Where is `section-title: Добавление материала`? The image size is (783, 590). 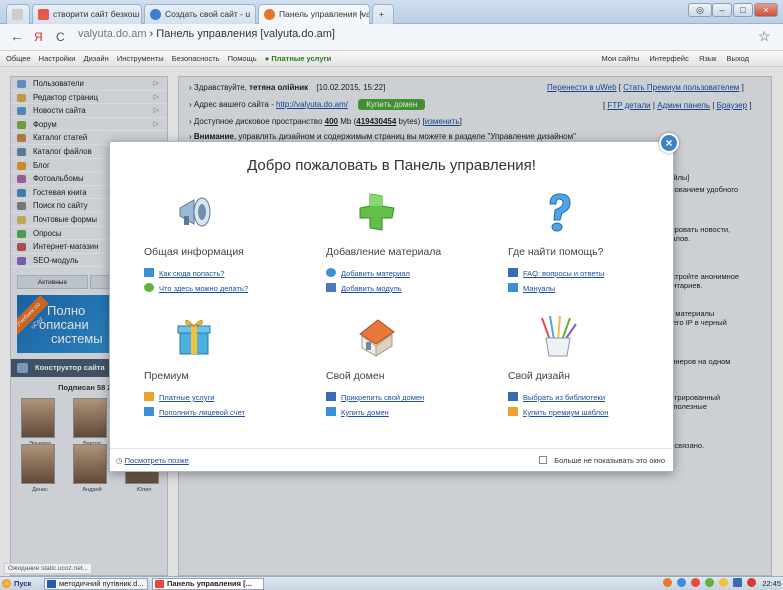 section-title: Добавление материала is located at coordinates (384, 252).